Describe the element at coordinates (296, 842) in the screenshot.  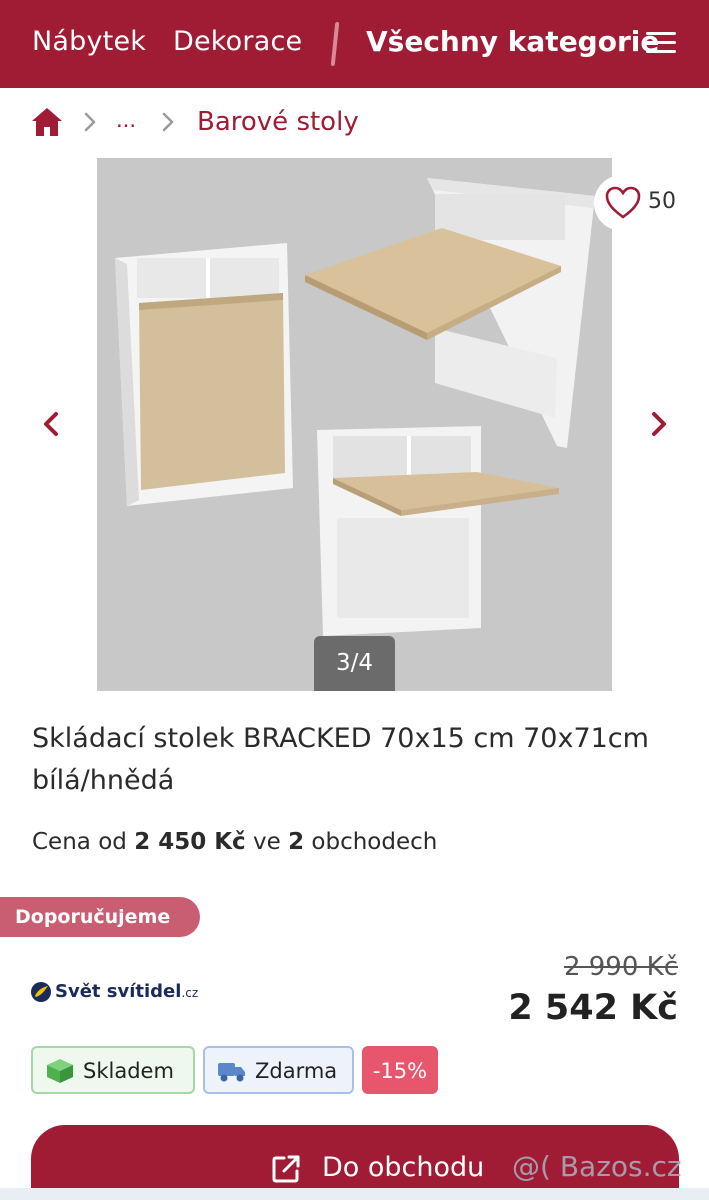
I see `shop-count: 2` at that location.